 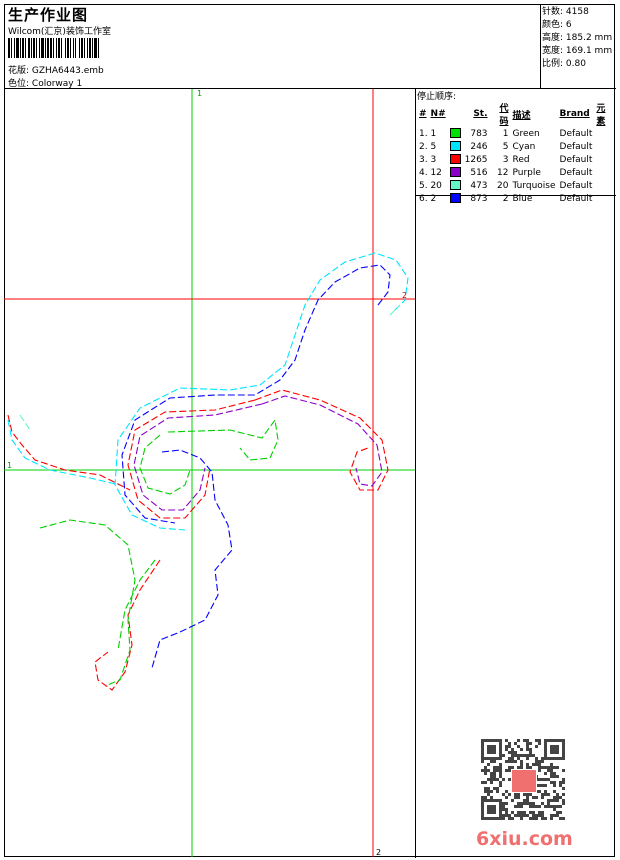 I want to click on stitch-path-green, so click(x=159, y=552).